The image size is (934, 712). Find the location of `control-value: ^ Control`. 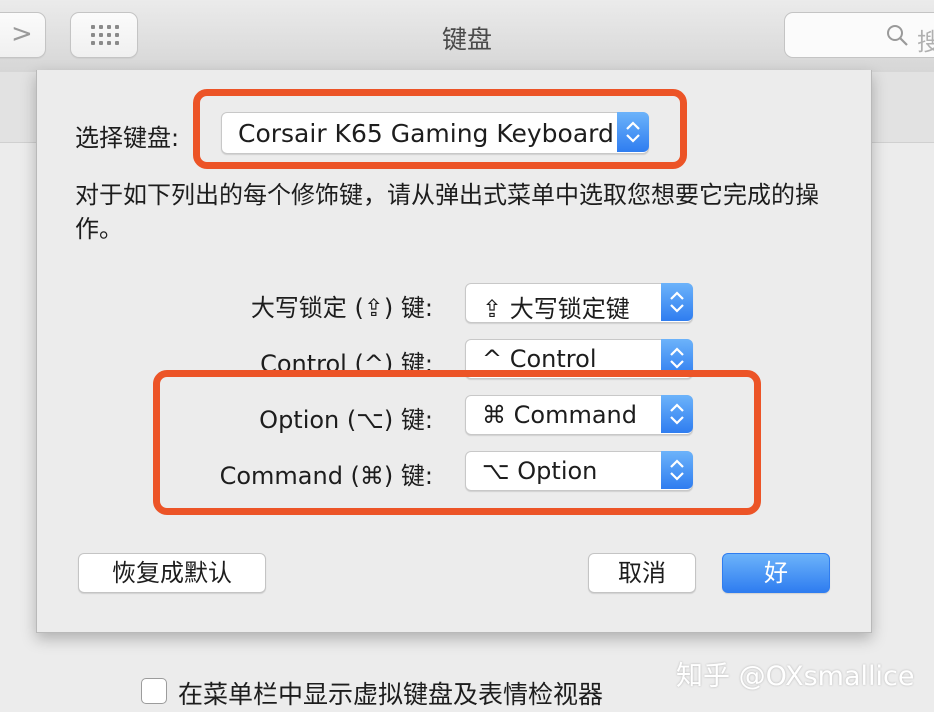

control-value: ^ Control is located at coordinates (539, 359).